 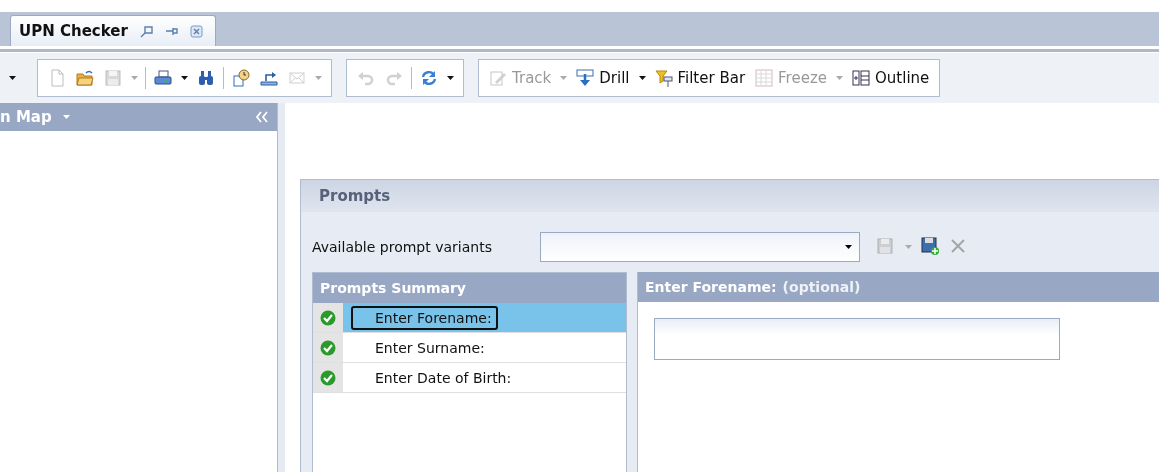 I want to click on drill-down-icon, so click(x=585, y=78).